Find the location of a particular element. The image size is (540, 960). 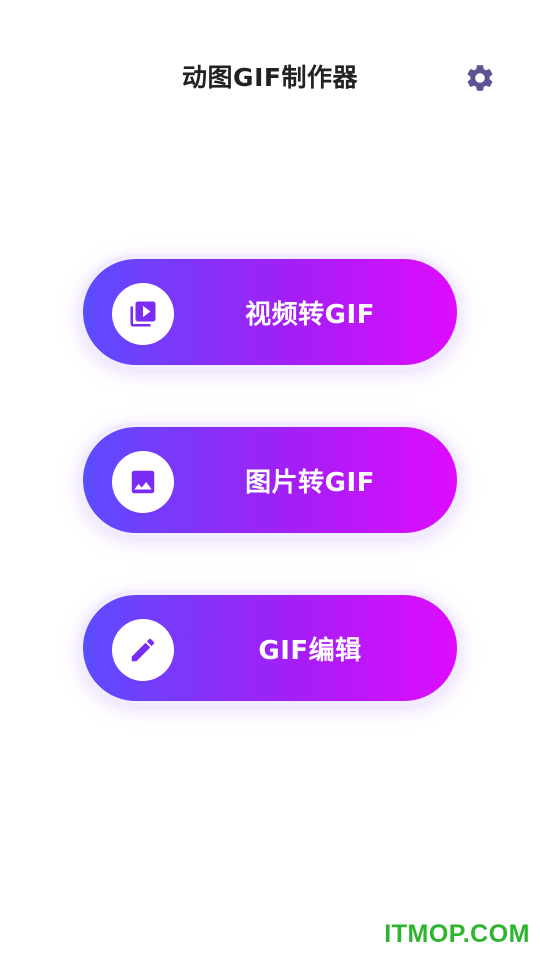

button-background: GIF编辑 is located at coordinates (270, 648).